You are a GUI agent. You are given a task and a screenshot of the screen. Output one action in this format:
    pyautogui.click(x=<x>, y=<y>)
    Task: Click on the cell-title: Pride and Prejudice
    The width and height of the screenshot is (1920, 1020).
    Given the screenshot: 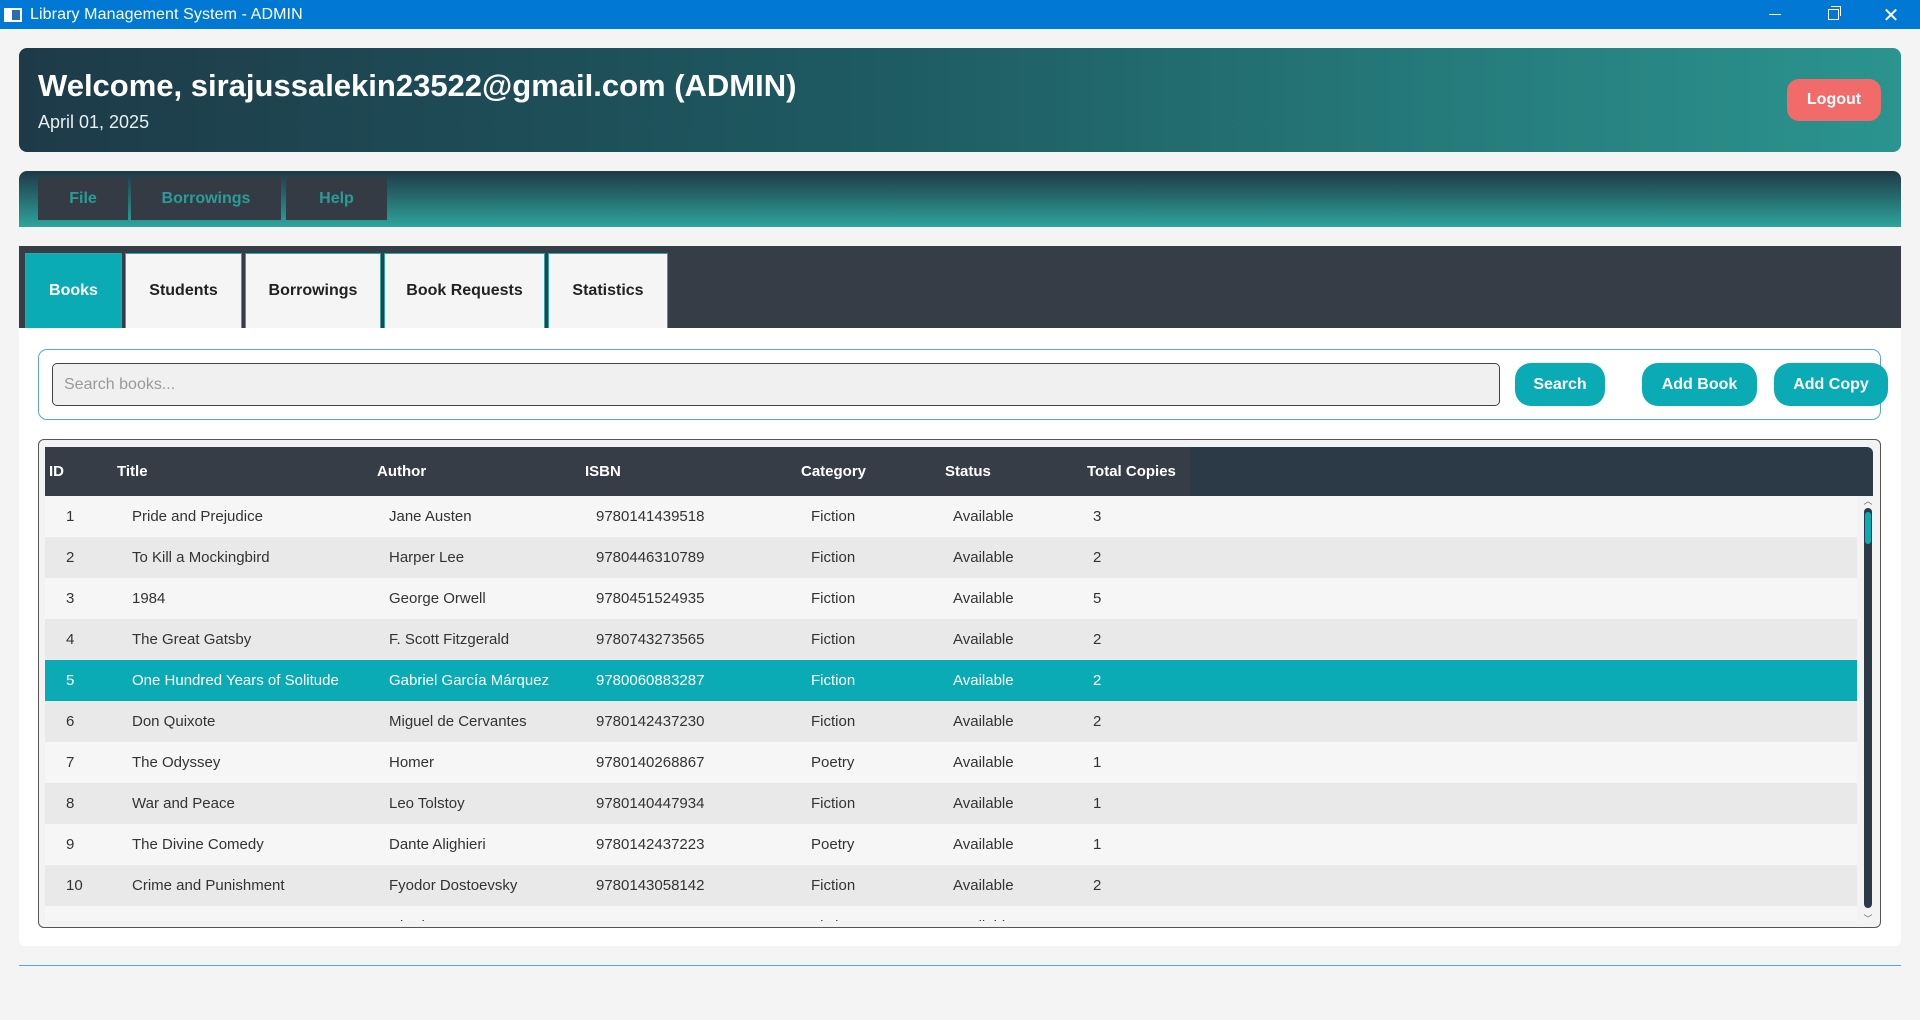 What is the action you would take?
    pyautogui.click(x=197, y=516)
    